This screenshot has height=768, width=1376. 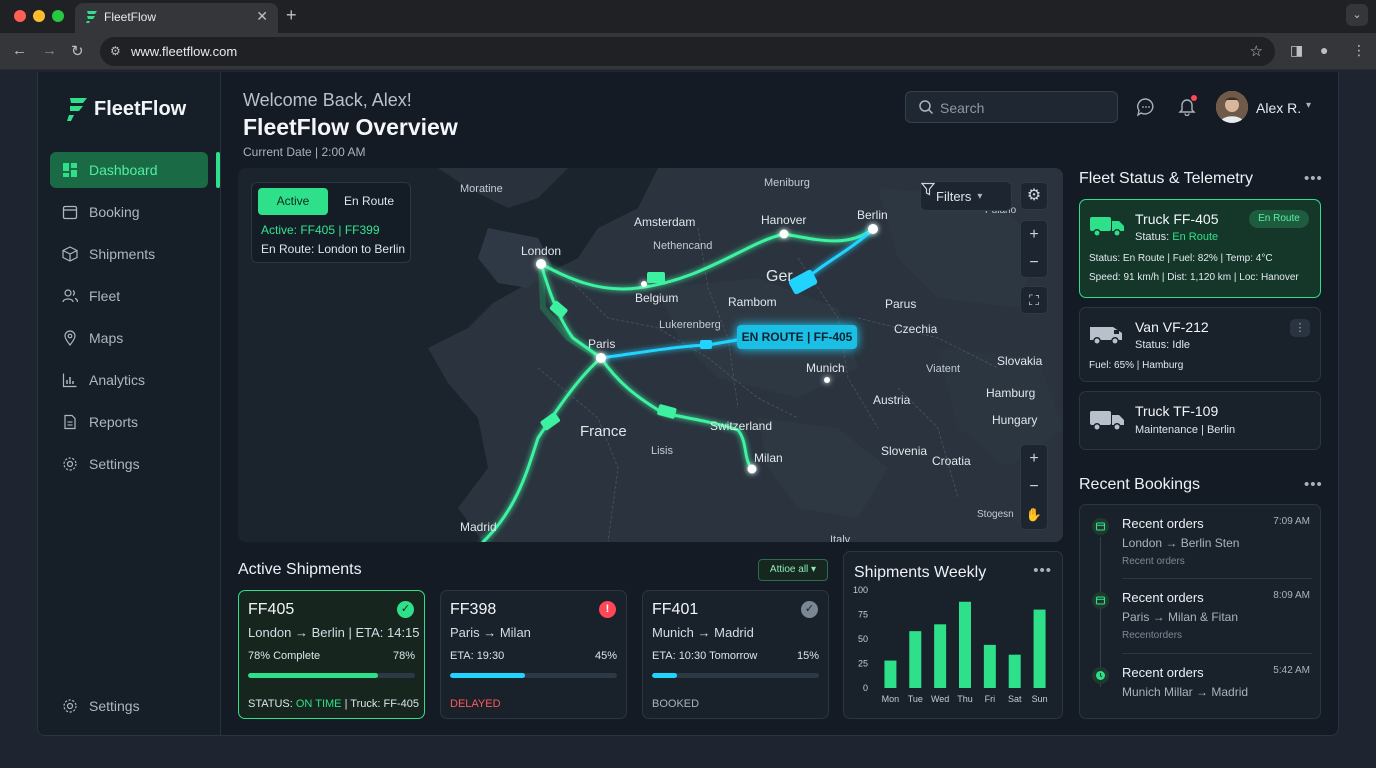 What do you see at coordinates (184, 51) in the screenshot?
I see `url-text: www.fleetflow.com` at bounding box center [184, 51].